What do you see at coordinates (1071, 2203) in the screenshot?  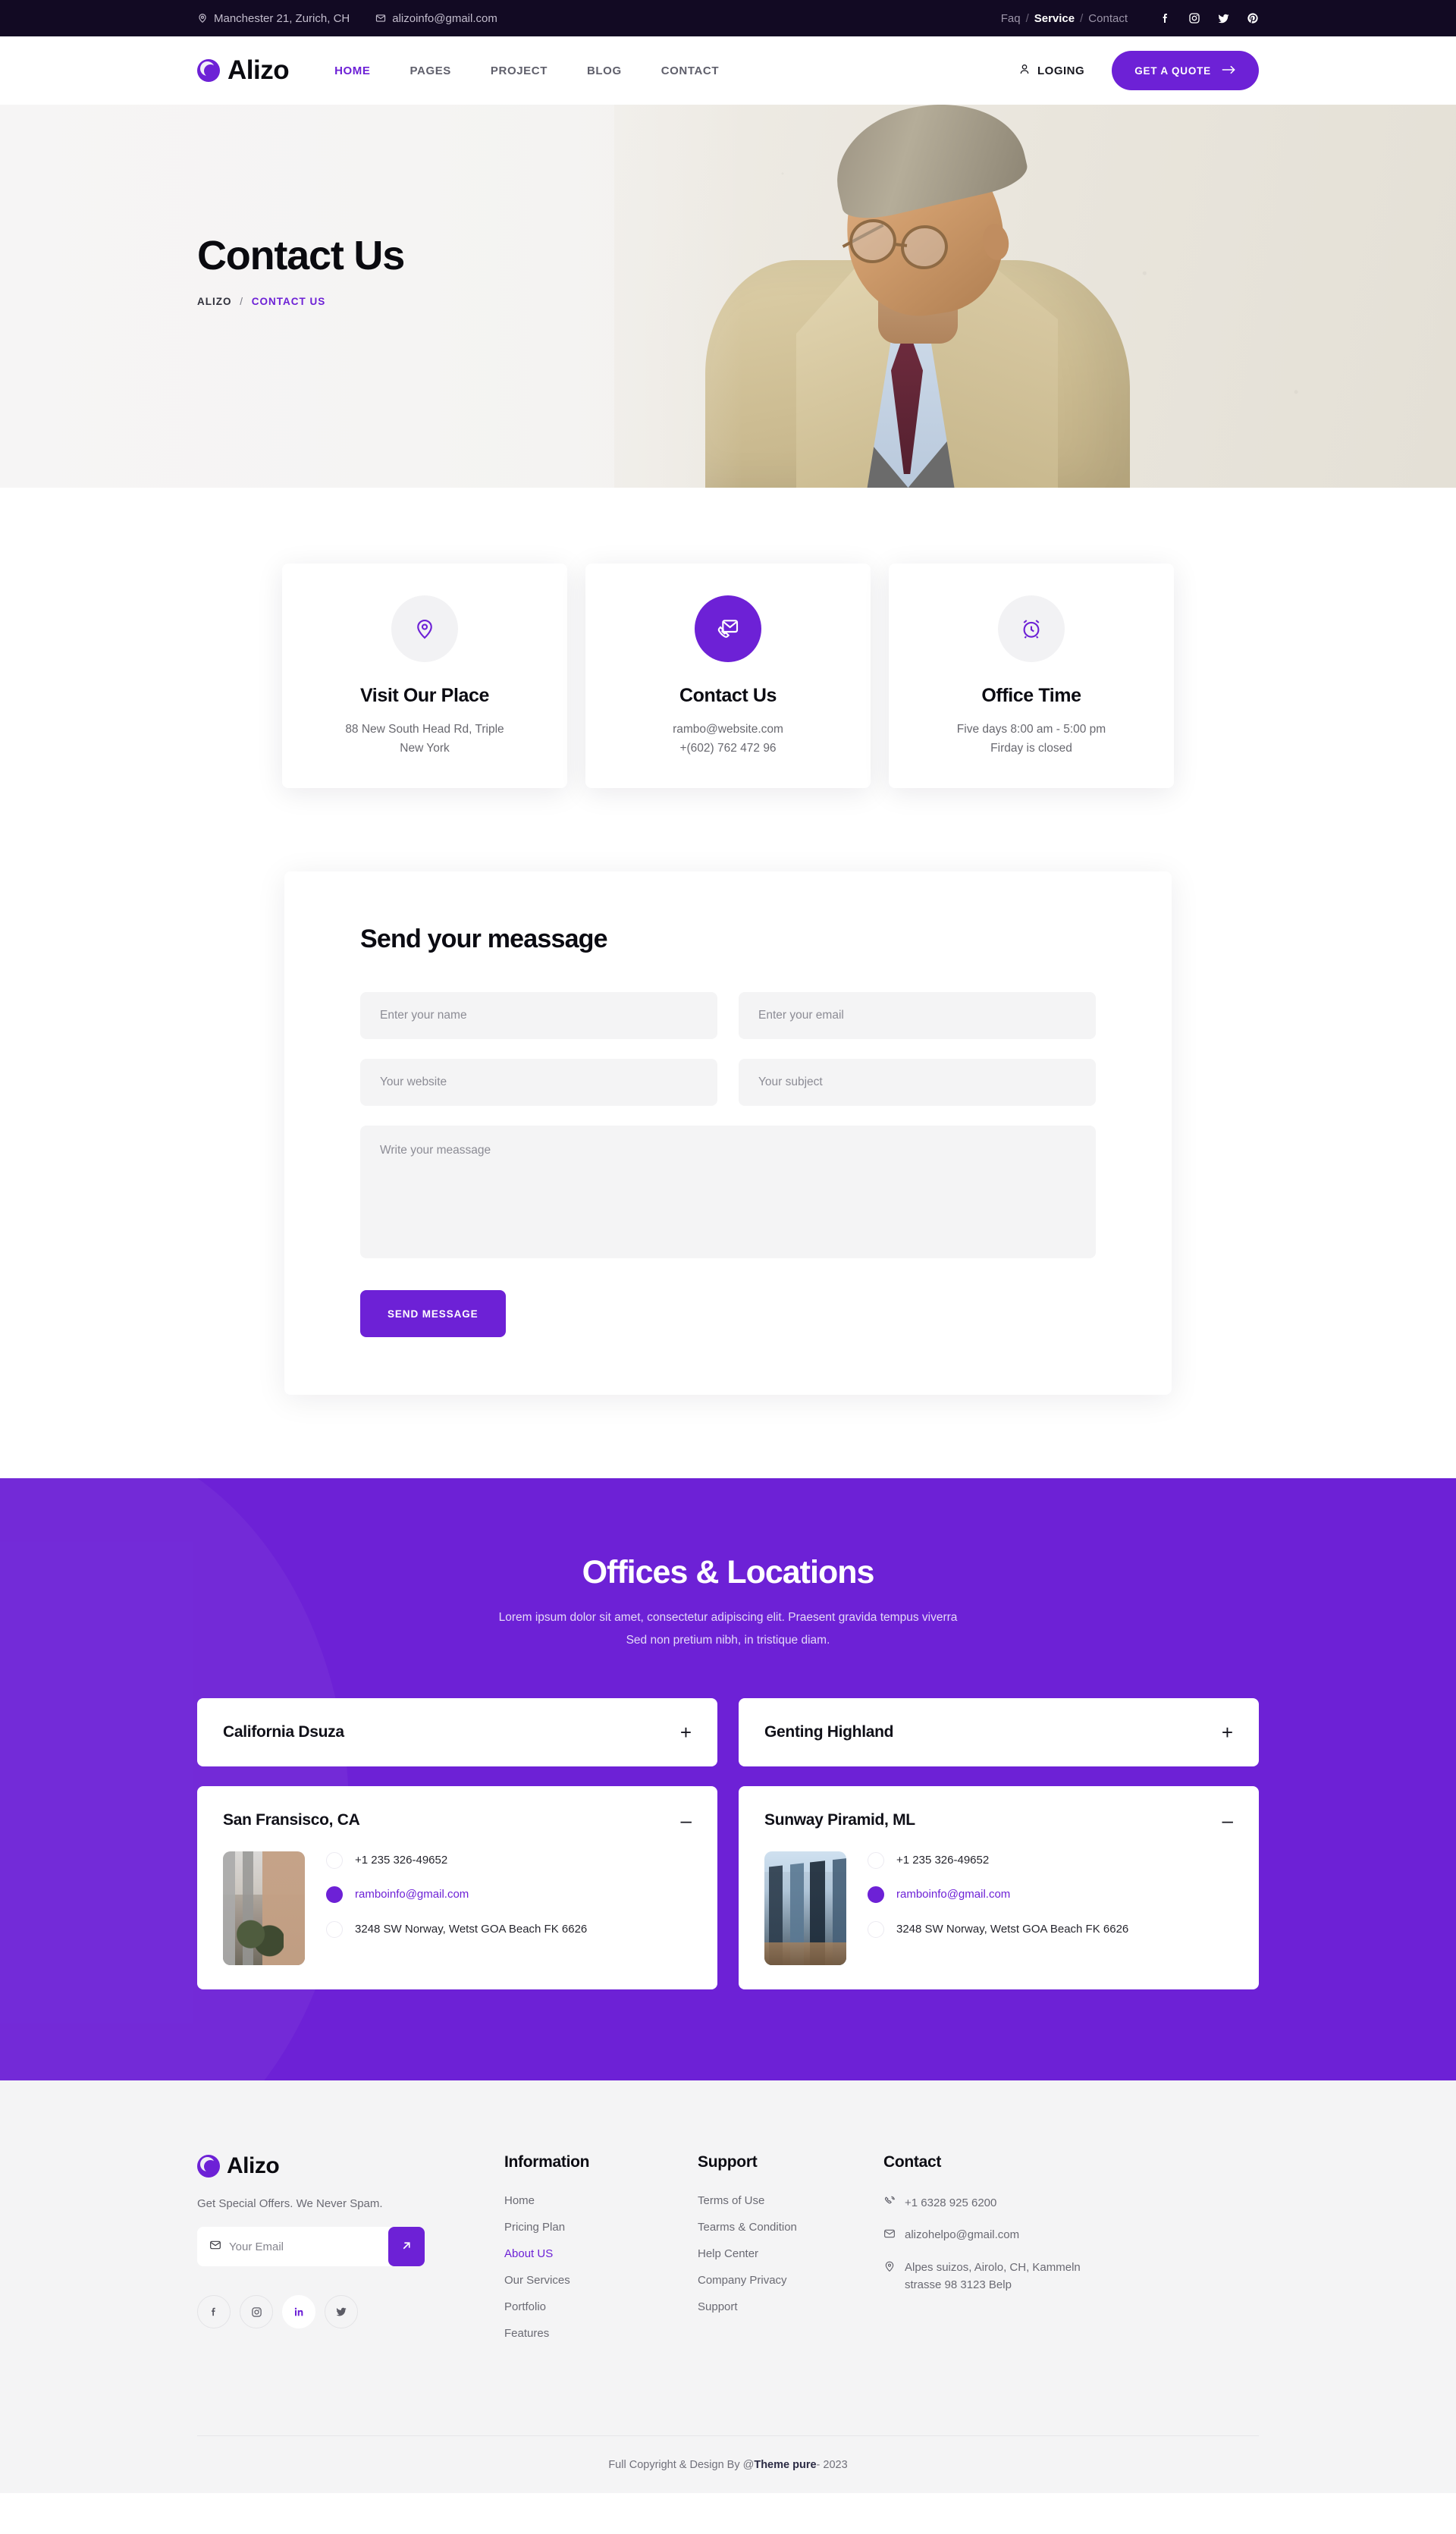 I see `footer-phone-row: +1 6328 925 6200` at bounding box center [1071, 2203].